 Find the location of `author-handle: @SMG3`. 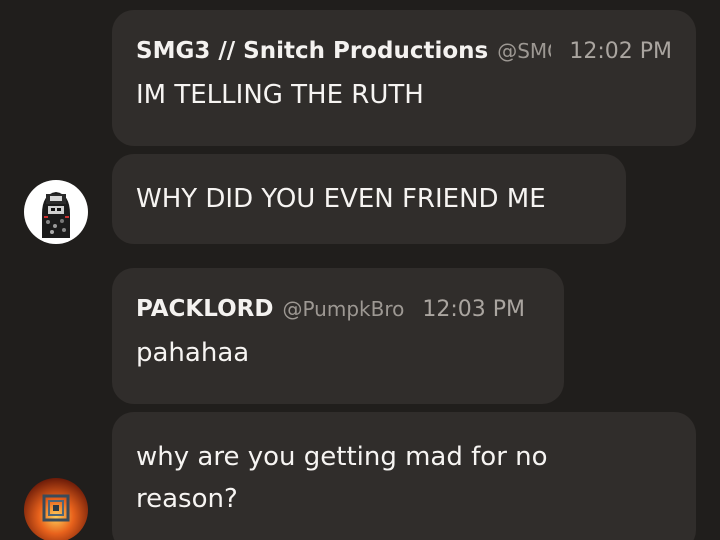

author-handle: @SMG3 is located at coordinates (524, 51).